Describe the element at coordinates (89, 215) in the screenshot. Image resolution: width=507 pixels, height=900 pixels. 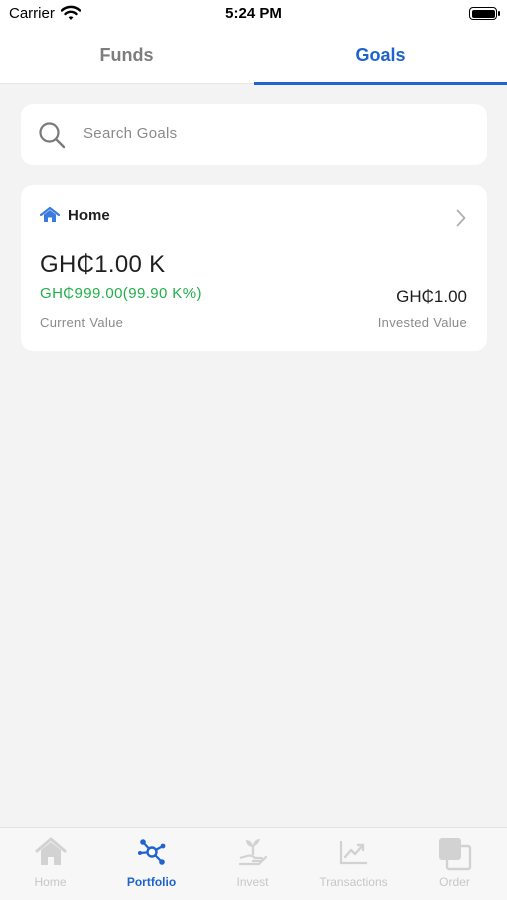
I see `goal-name: Home` at that location.